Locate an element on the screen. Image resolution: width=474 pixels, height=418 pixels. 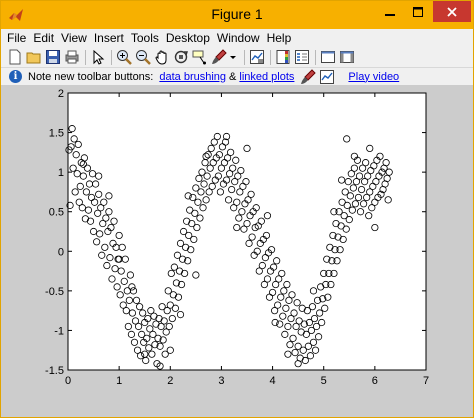
colorbar-icon is located at coordinates (283, 57).